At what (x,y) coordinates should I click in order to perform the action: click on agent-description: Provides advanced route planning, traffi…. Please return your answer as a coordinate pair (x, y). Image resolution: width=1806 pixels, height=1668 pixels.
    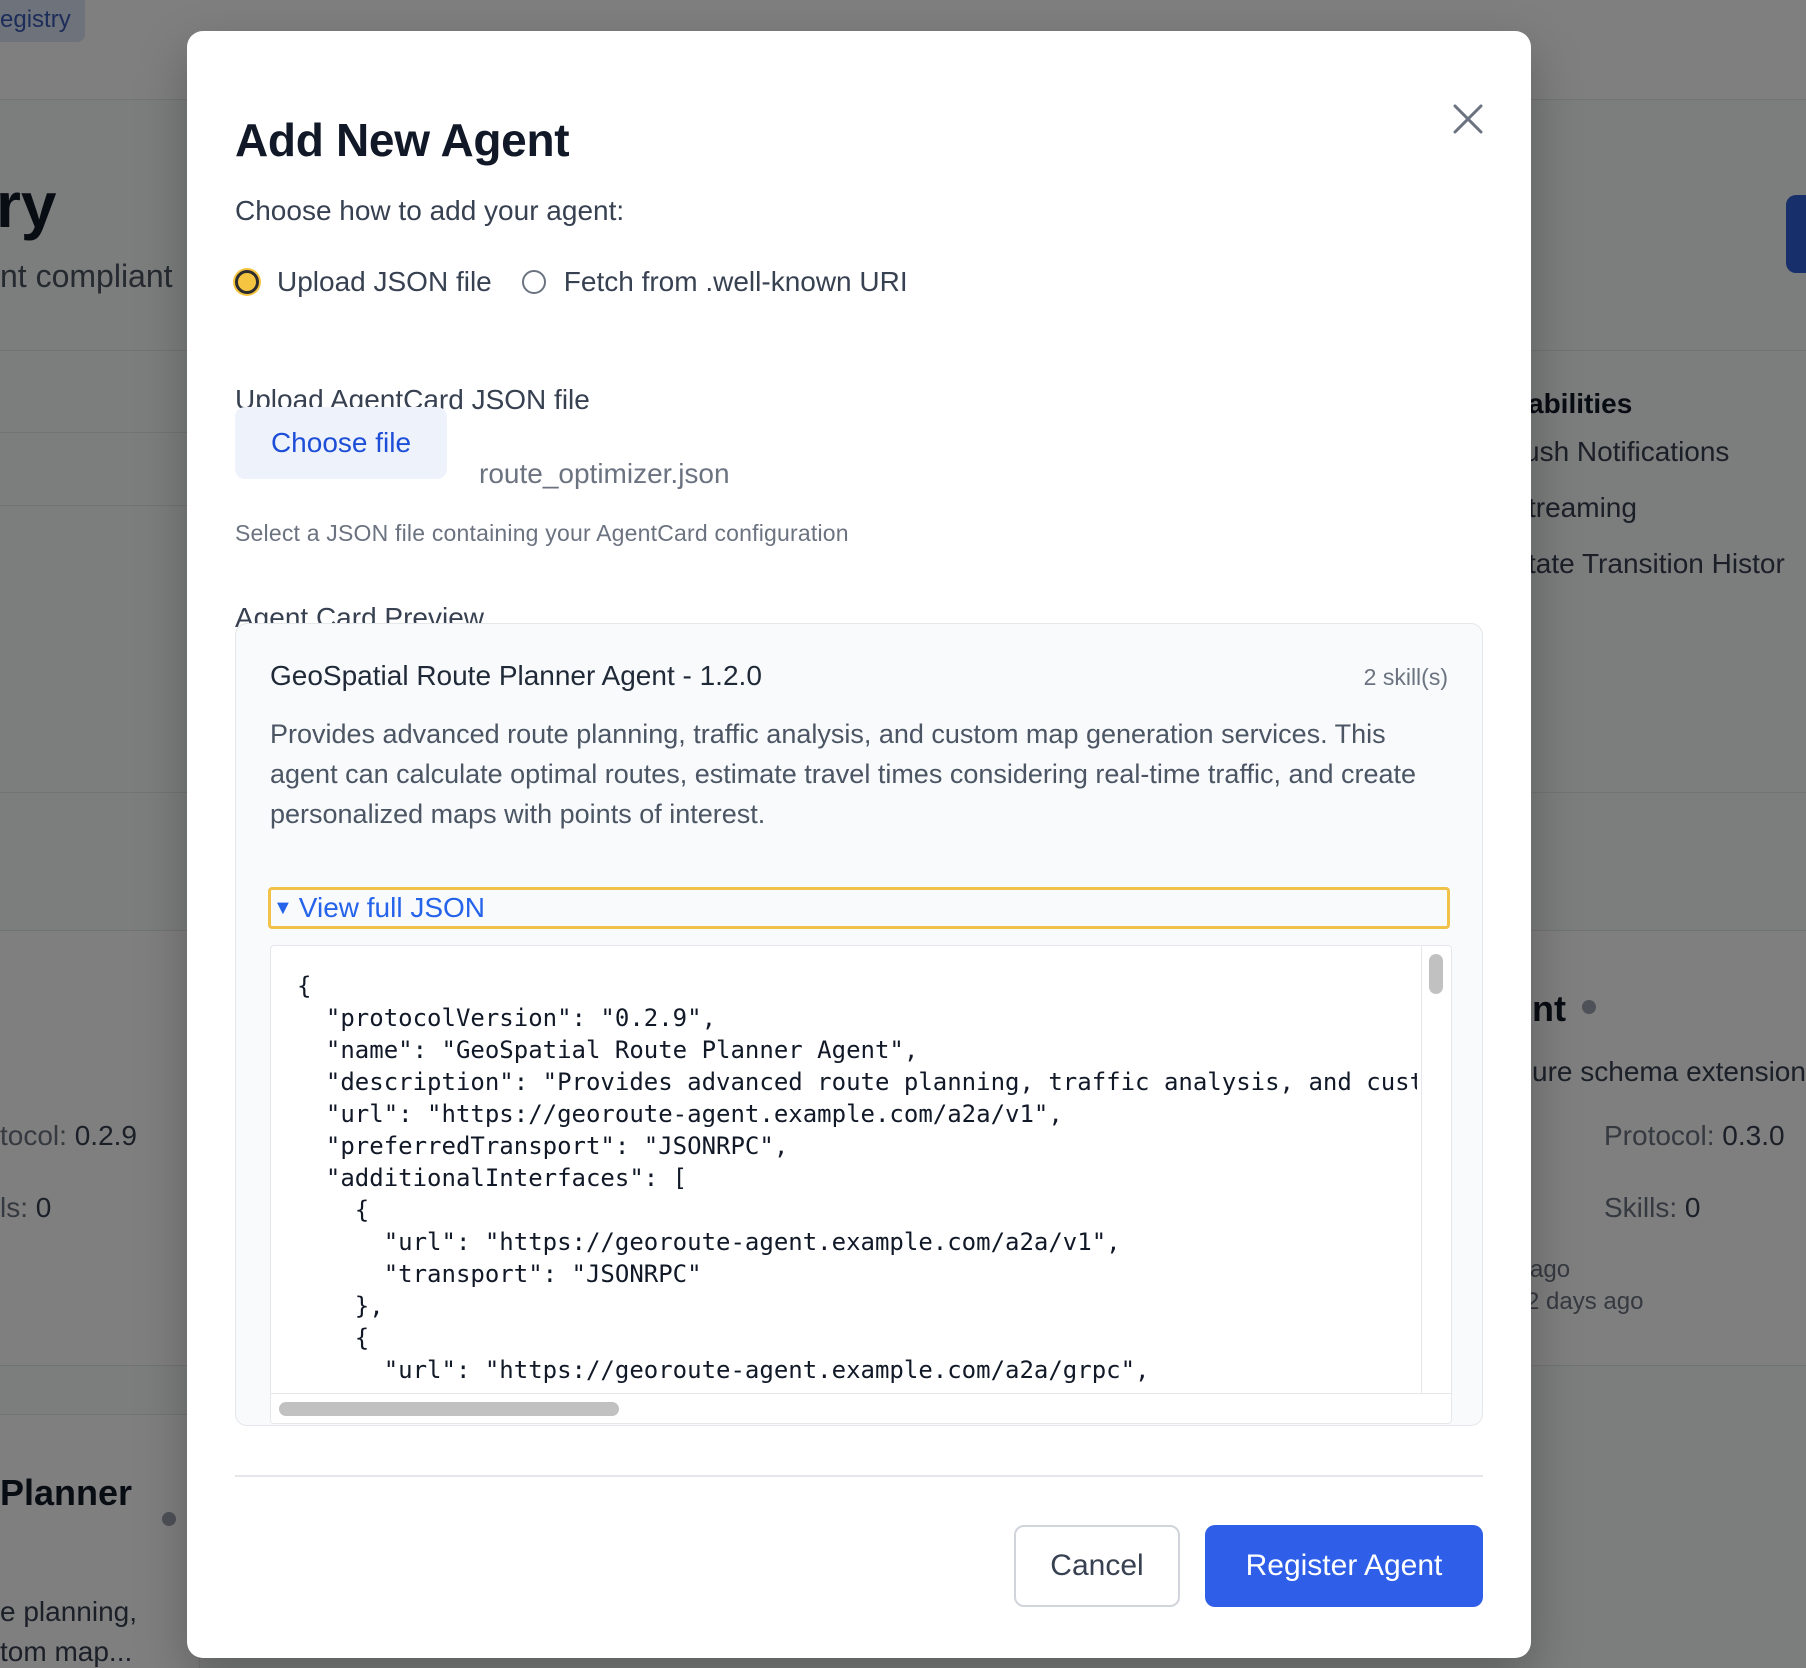
    Looking at the image, I should click on (843, 774).